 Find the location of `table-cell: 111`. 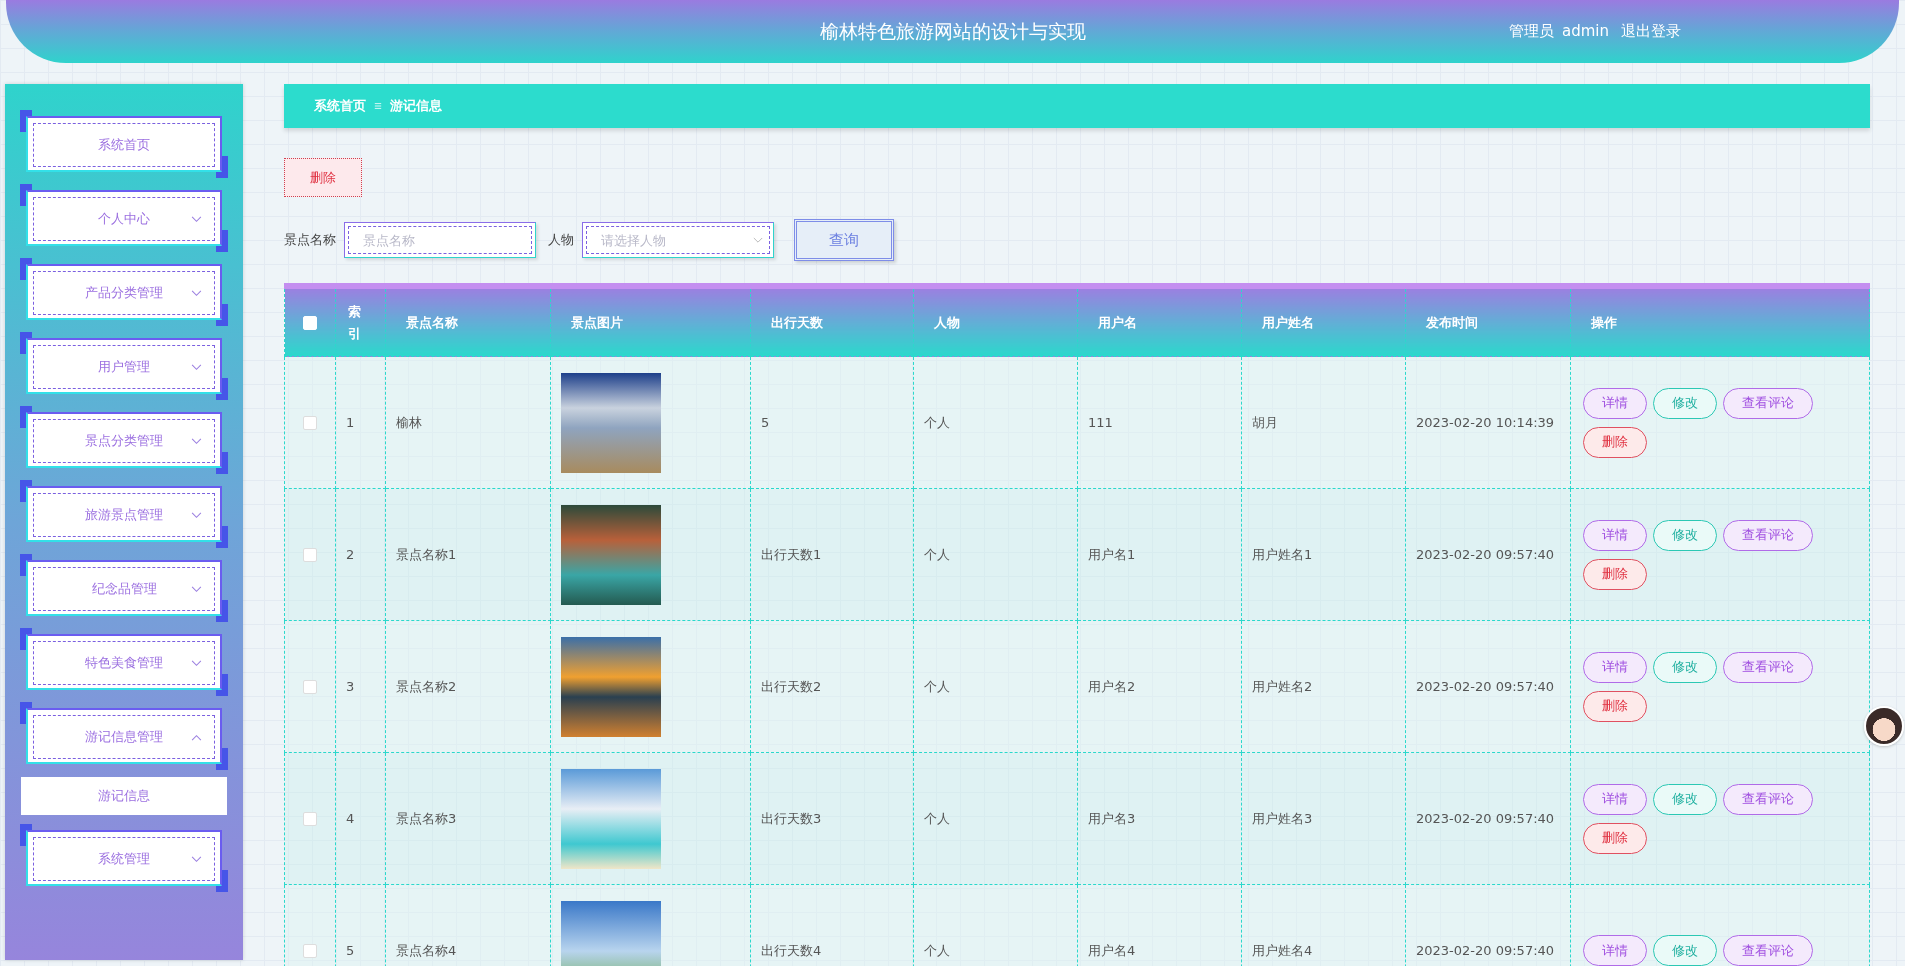

table-cell: 111 is located at coordinates (1159, 422).